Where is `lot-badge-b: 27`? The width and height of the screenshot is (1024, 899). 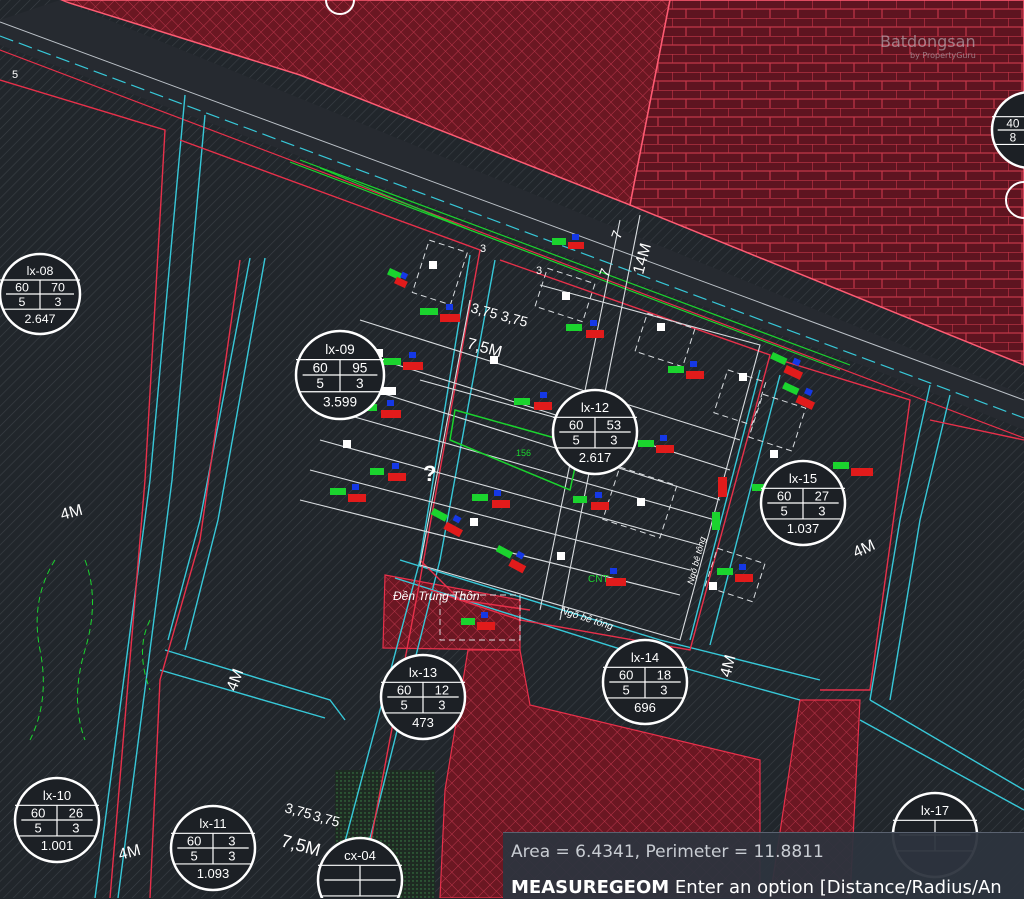 lot-badge-b: 27 is located at coordinates (822, 495).